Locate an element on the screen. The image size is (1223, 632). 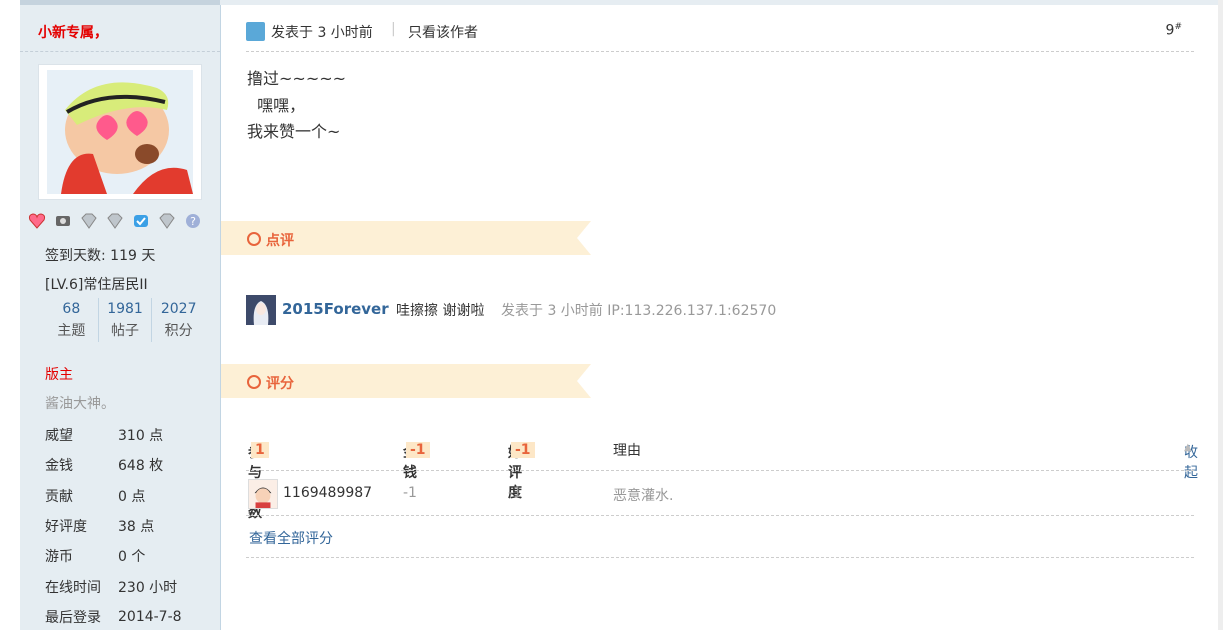
medal-list: ? is located at coordinates (115, 221).